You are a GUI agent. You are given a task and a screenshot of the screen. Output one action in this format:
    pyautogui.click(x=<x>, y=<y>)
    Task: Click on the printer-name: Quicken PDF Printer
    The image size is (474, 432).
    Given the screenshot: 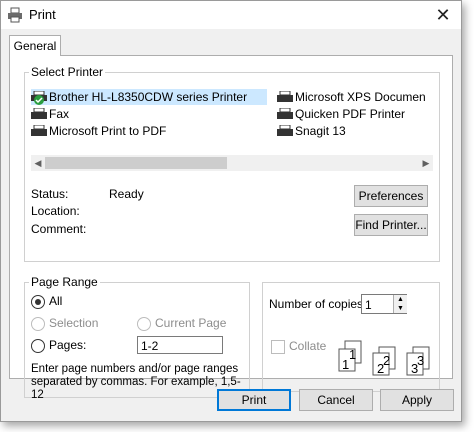 What is the action you would take?
    pyautogui.click(x=350, y=114)
    